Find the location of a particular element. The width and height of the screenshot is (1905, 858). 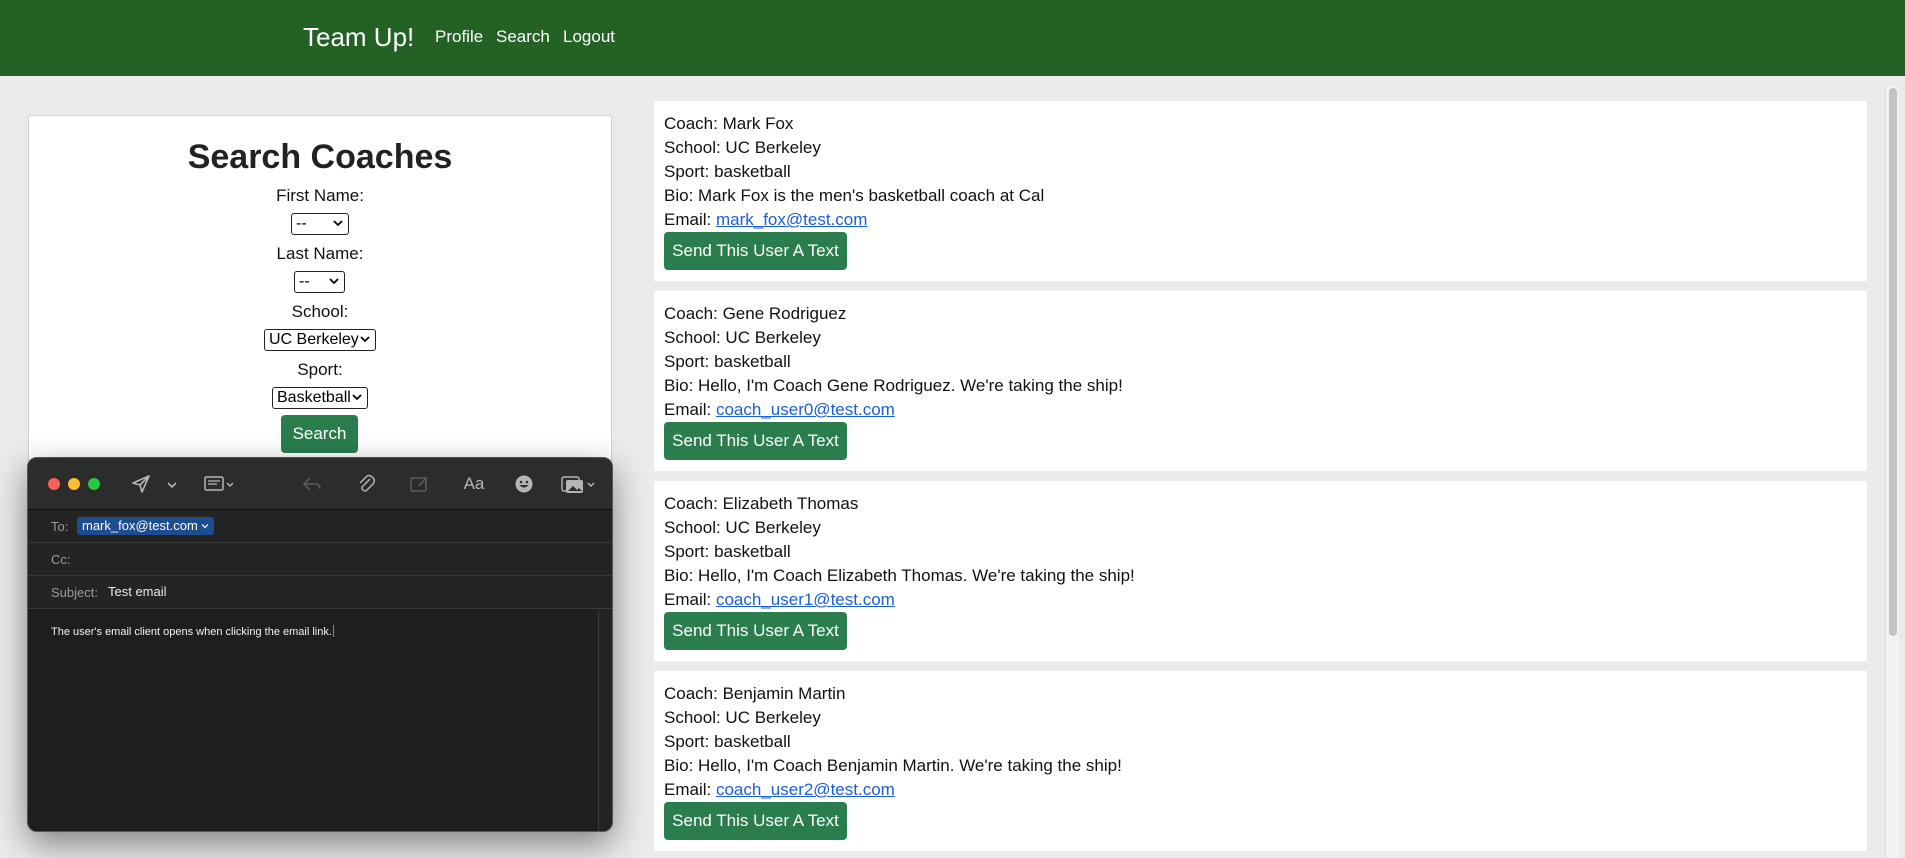

coach-email-row: Email: coach_user1@test.com is located at coordinates (779, 600).